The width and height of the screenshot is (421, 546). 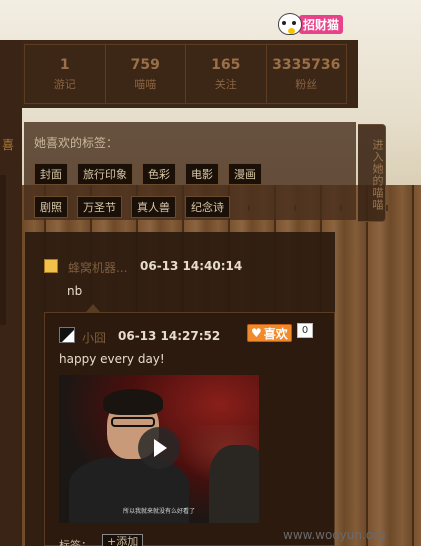 I want to click on video-person-hair, so click(x=133, y=402).